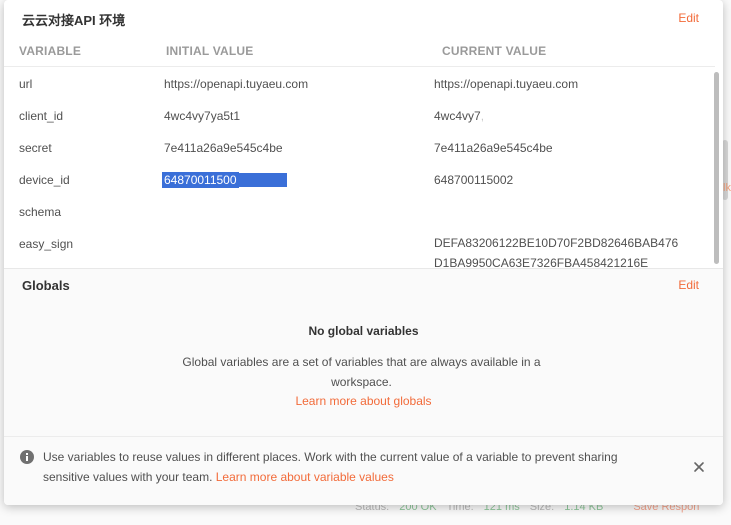 Image resolution: width=731 pixels, height=525 pixels. Describe the element at coordinates (494, 51) in the screenshot. I see `column-header-current-value: CURRENT VALUE` at that location.